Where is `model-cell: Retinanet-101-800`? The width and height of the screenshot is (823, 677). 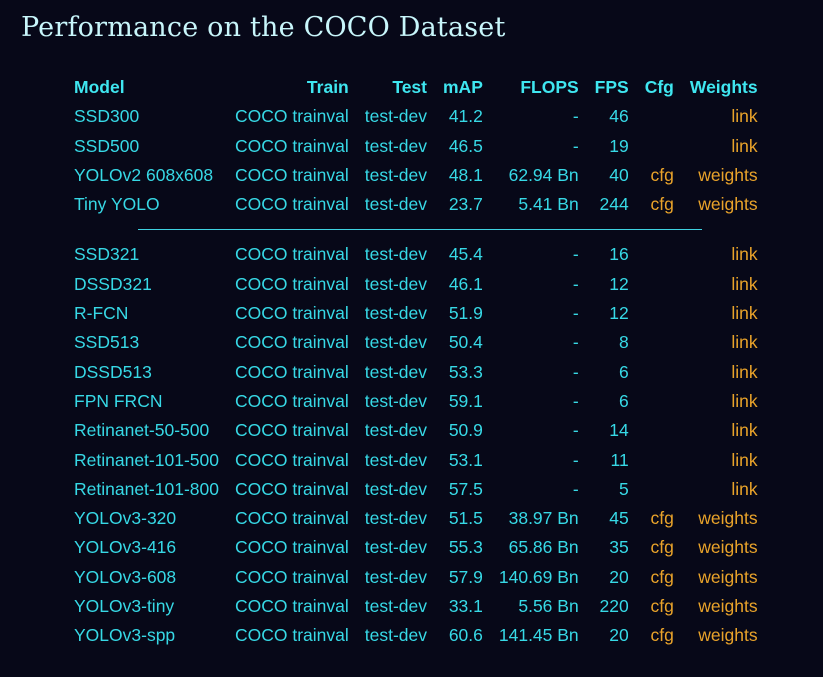
model-cell: Retinanet-101-800 is located at coordinates (146, 488).